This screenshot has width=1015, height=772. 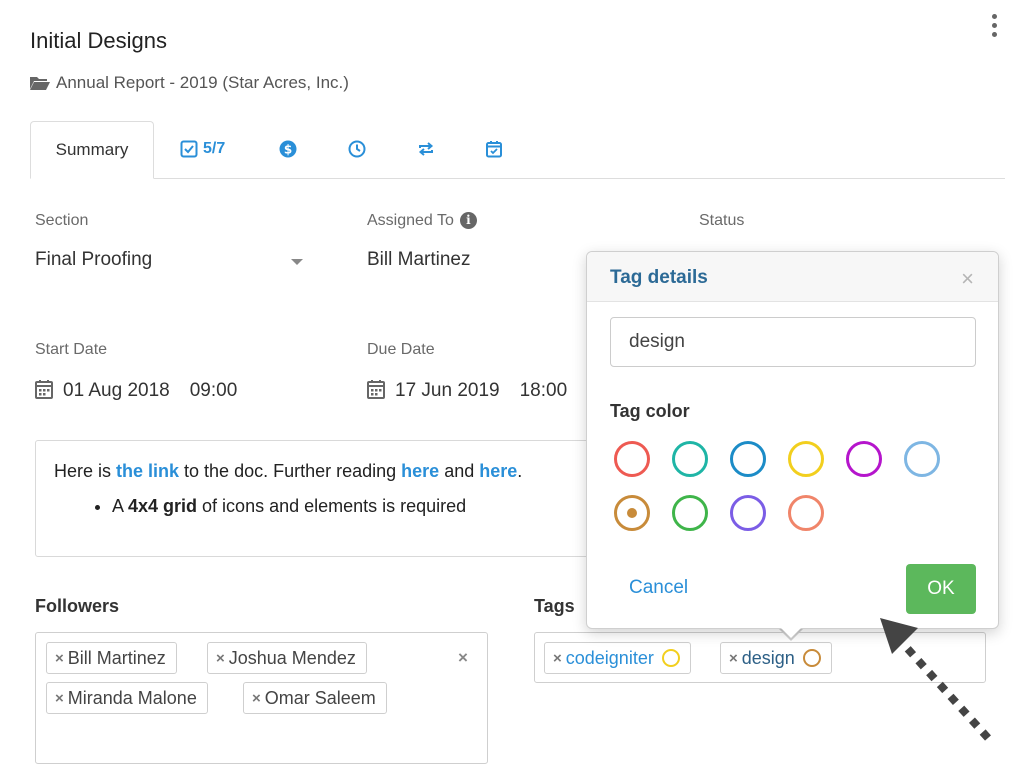 I want to click on list-text: A, so click(x=120, y=506).